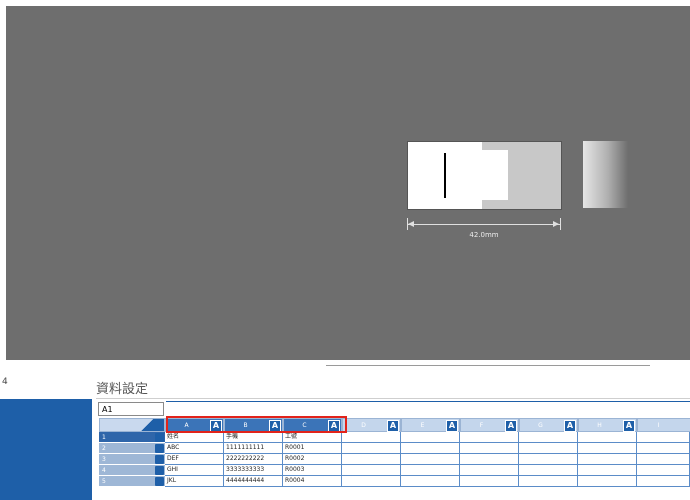  I want to click on row-header: 3, so click(132, 459).